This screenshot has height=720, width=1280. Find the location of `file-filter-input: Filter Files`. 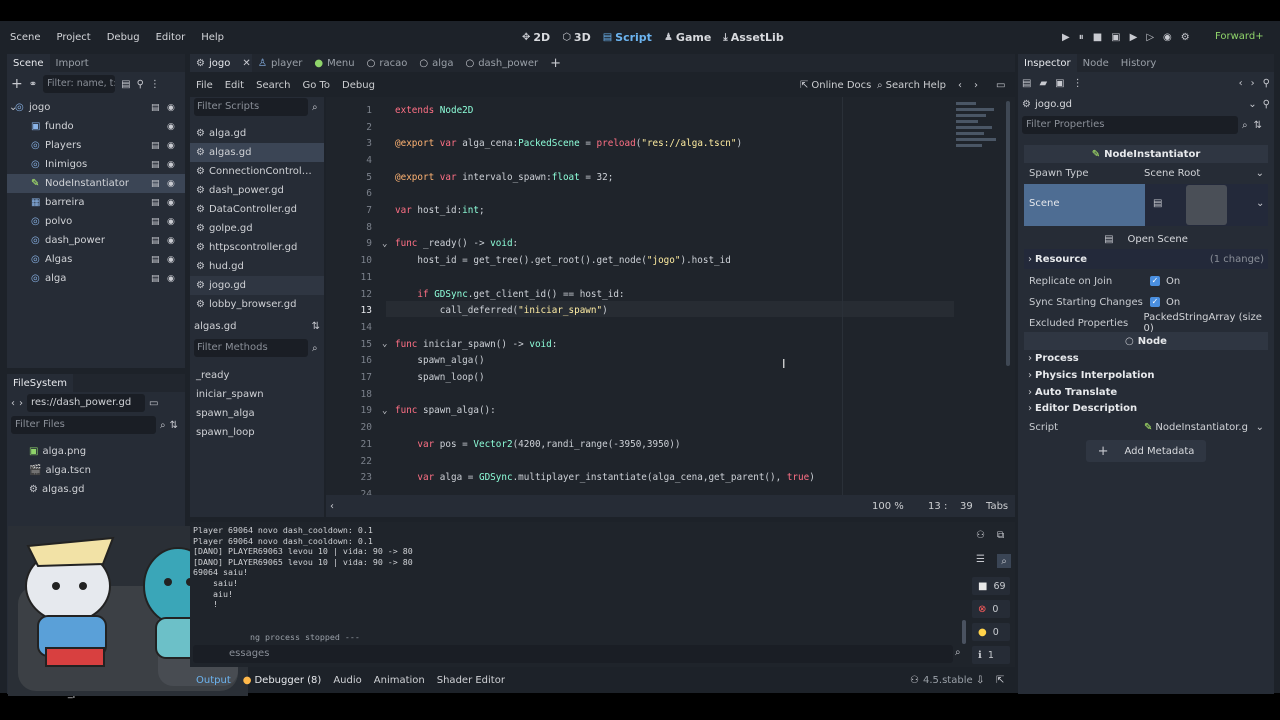

file-filter-input: Filter Files is located at coordinates (83, 425).